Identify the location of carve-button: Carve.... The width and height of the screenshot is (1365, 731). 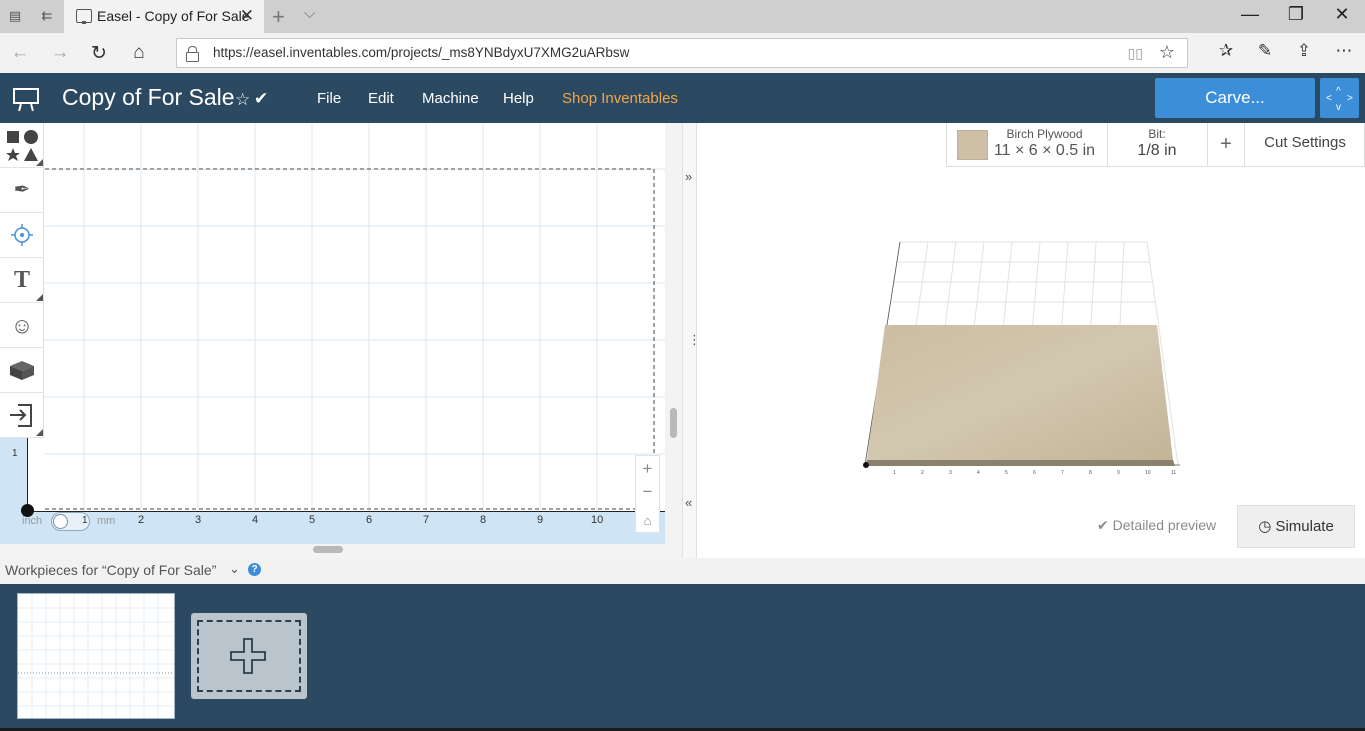
(1235, 98).